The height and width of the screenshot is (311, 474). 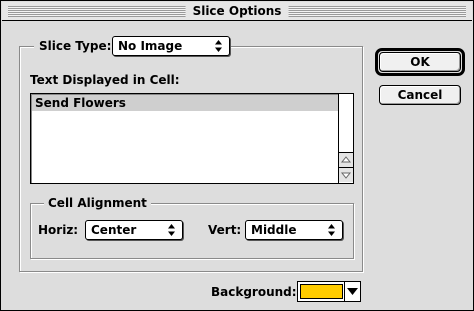 I want to click on horiz-alignment-value: Center, so click(x=114, y=230).